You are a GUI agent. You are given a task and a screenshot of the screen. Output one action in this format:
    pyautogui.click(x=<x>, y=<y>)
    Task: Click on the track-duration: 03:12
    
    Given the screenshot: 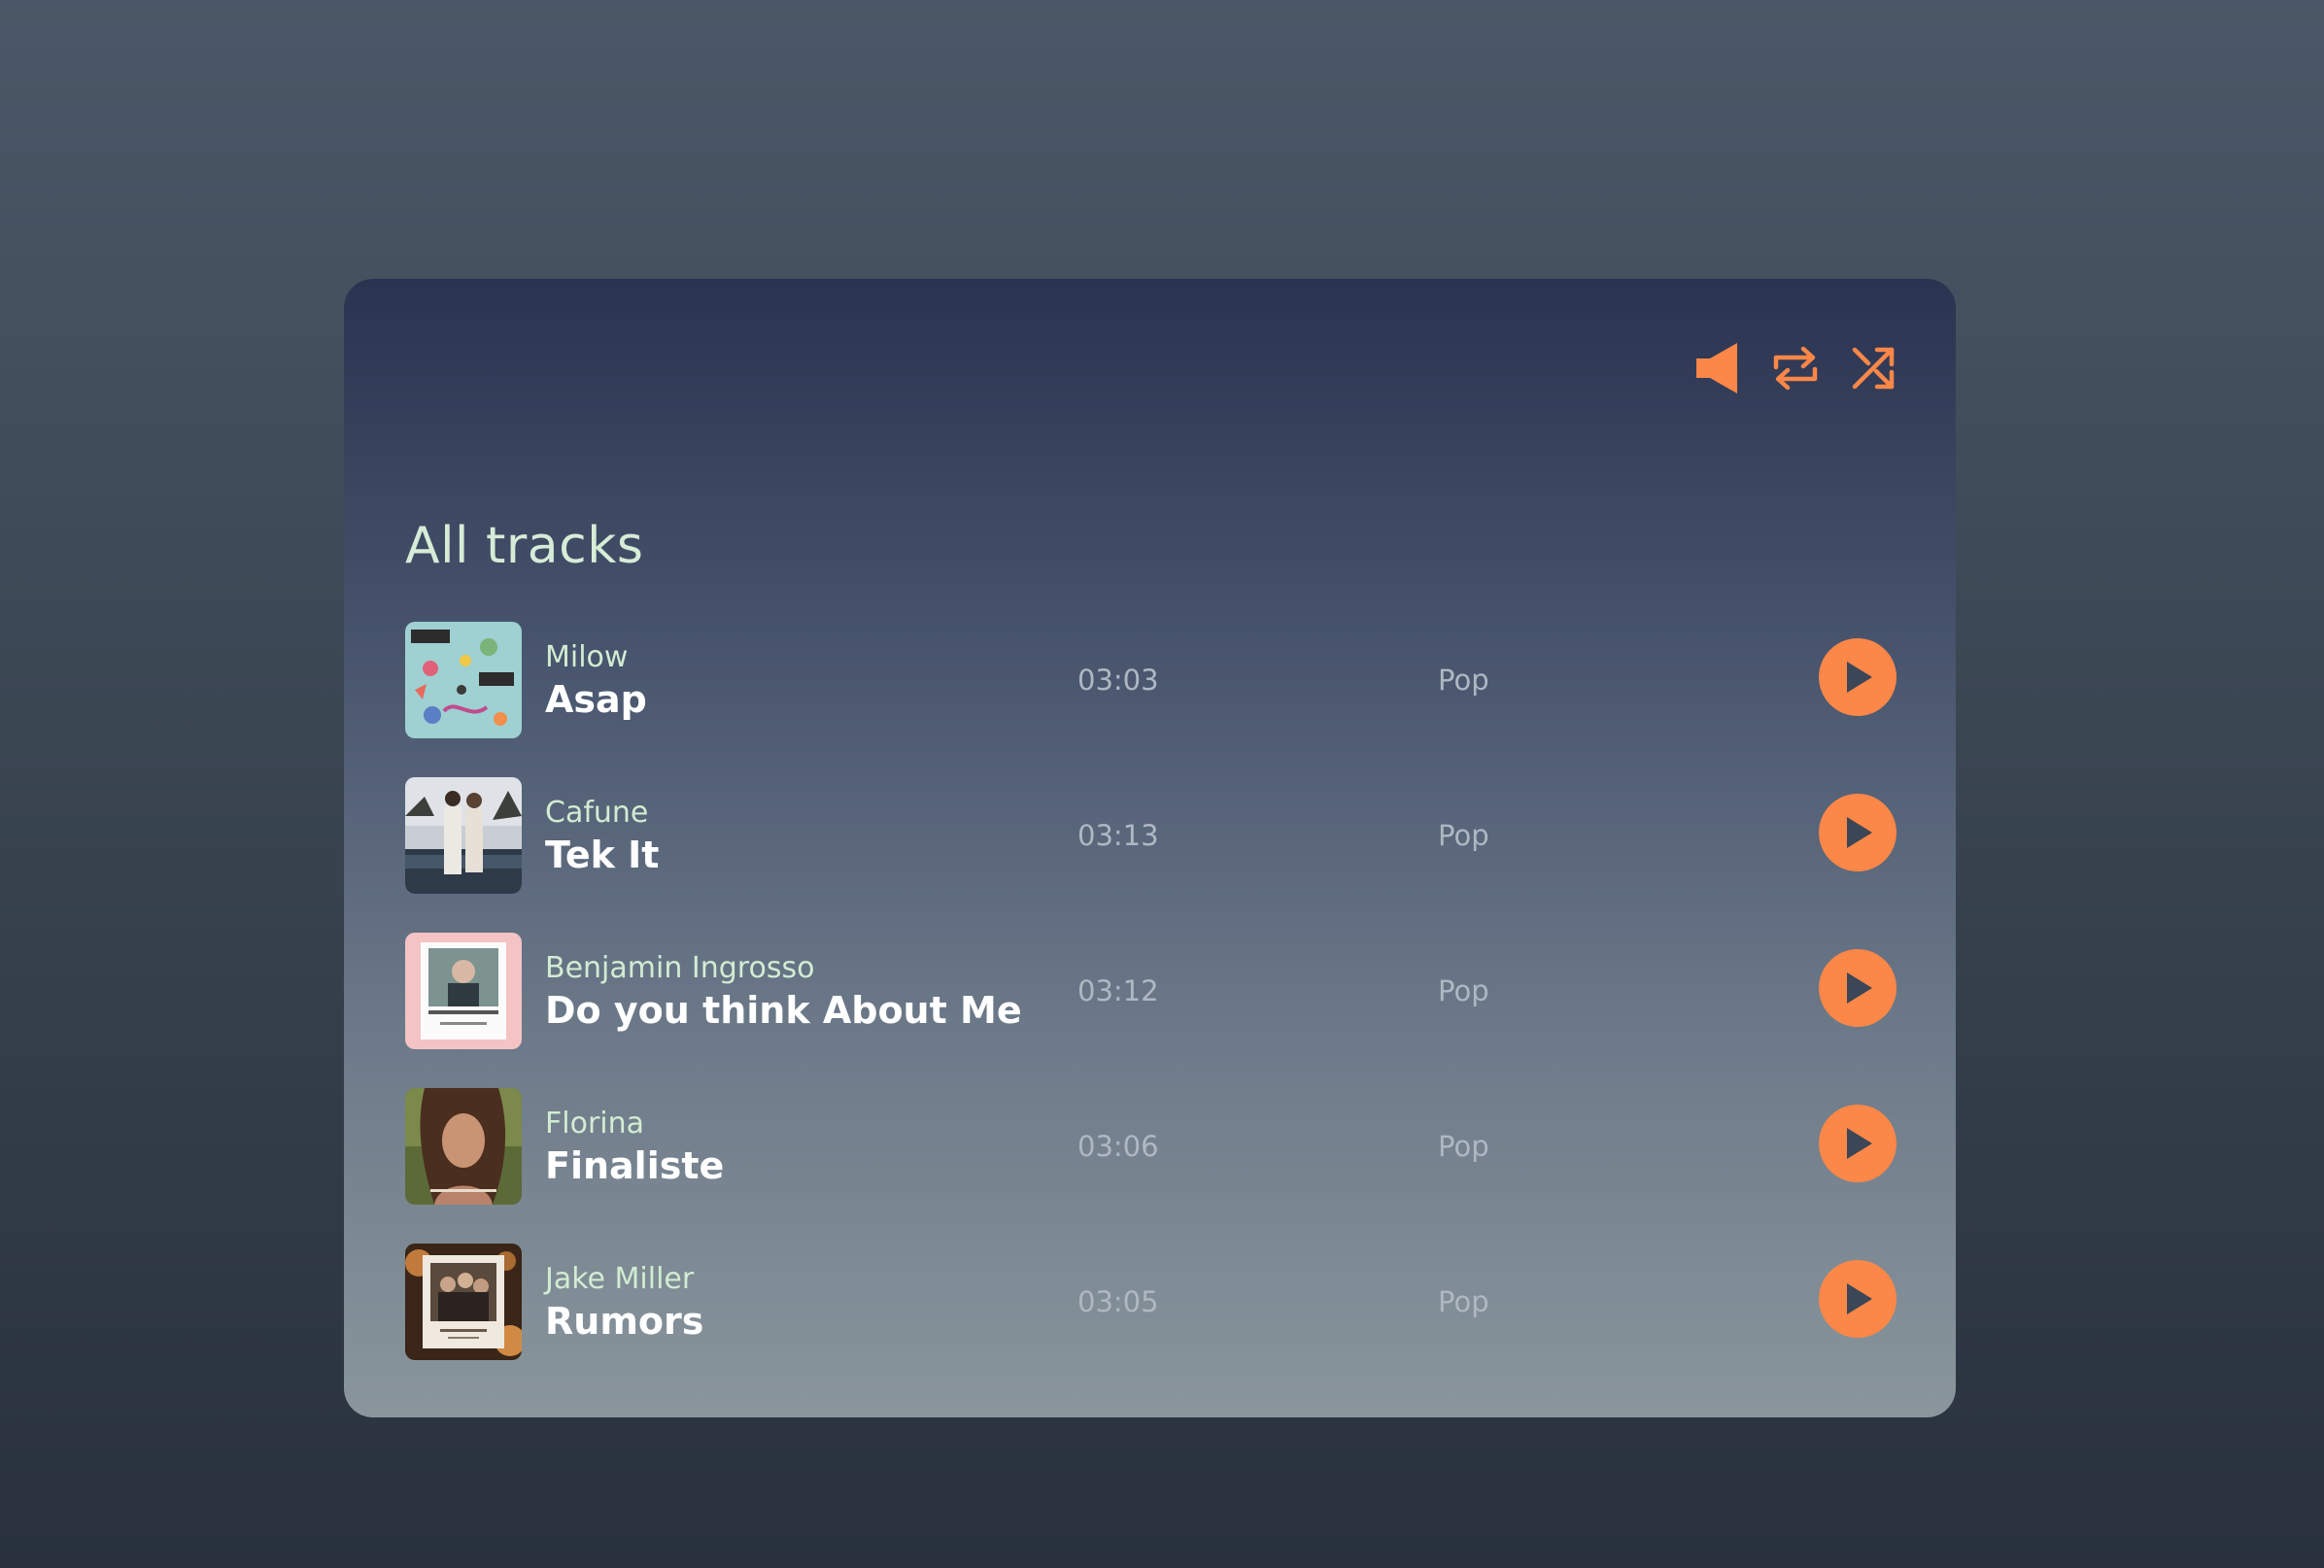 What is the action you would take?
    pyautogui.click(x=1118, y=990)
    